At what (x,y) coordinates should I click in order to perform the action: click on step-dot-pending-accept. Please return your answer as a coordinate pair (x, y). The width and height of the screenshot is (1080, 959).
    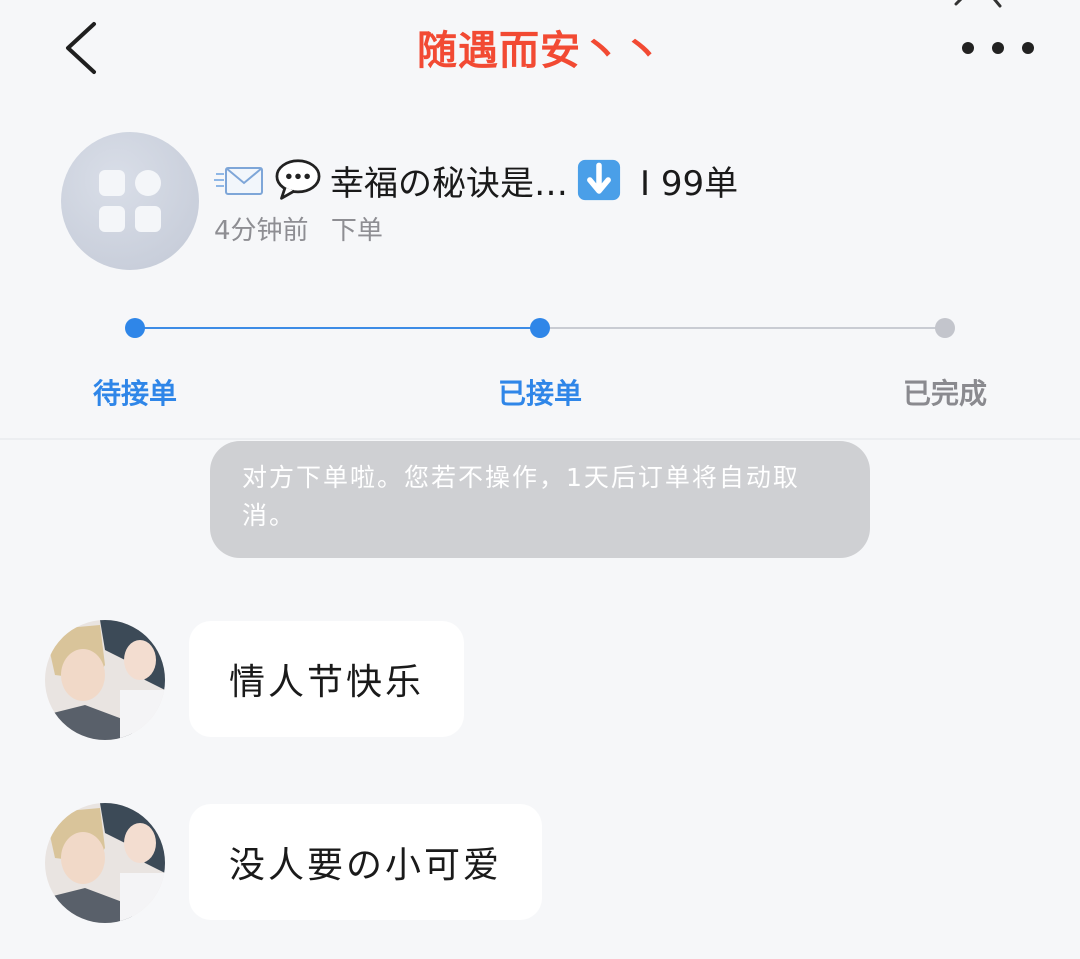
    Looking at the image, I should click on (135, 328).